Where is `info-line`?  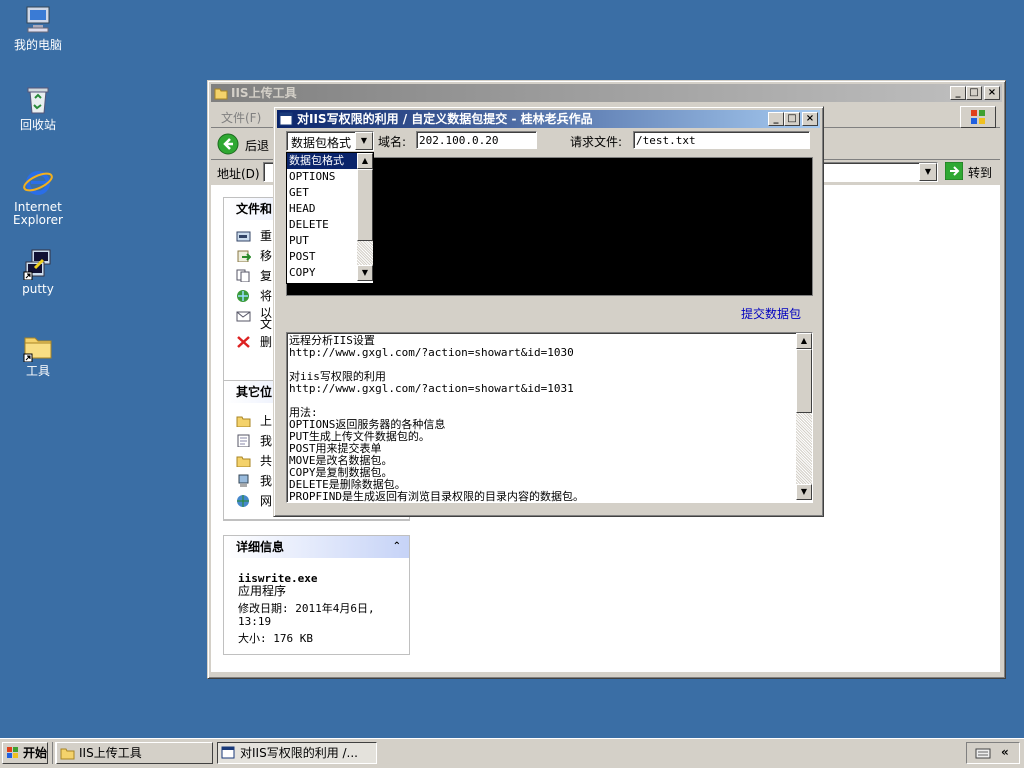
info-line is located at coordinates (436, 401).